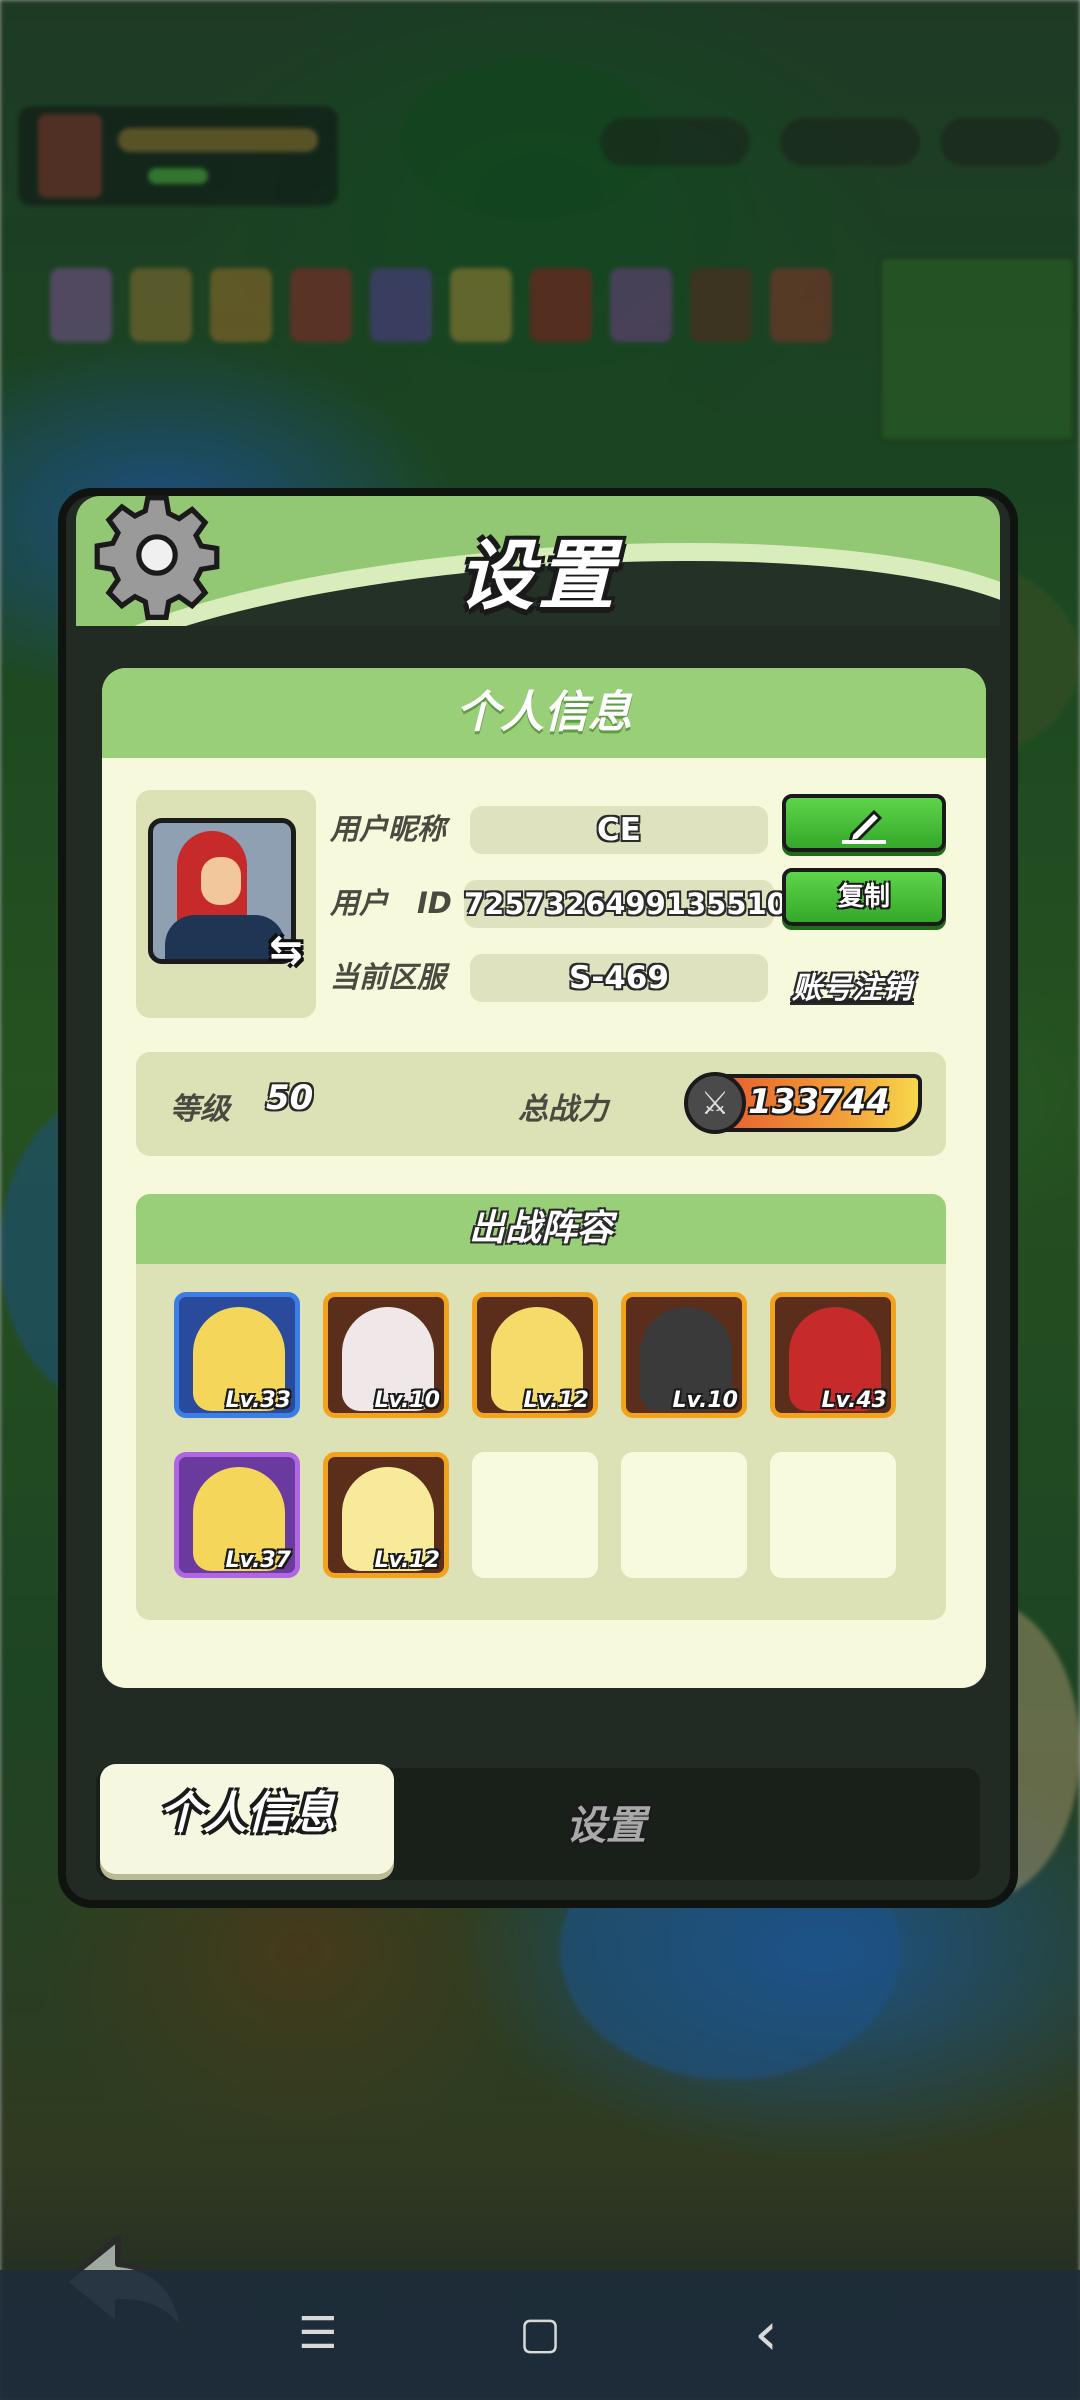 Image resolution: width=1080 pixels, height=2400 pixels. I want to click on tab-settings: 设置, so click(606, 1826).